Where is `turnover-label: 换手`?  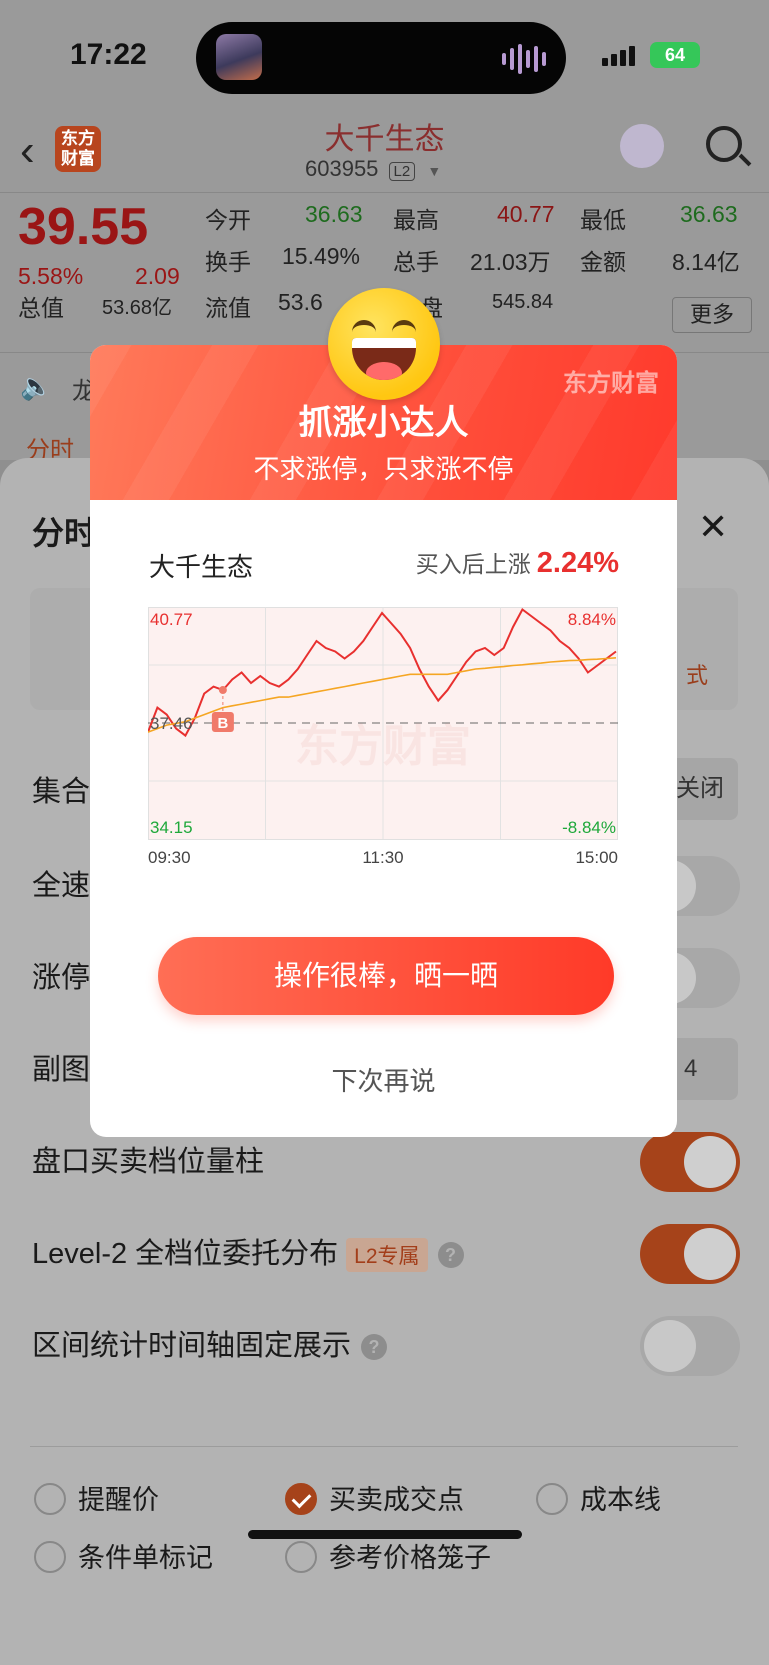 turnover-label: 换手 is located at coordinates (228, 262).